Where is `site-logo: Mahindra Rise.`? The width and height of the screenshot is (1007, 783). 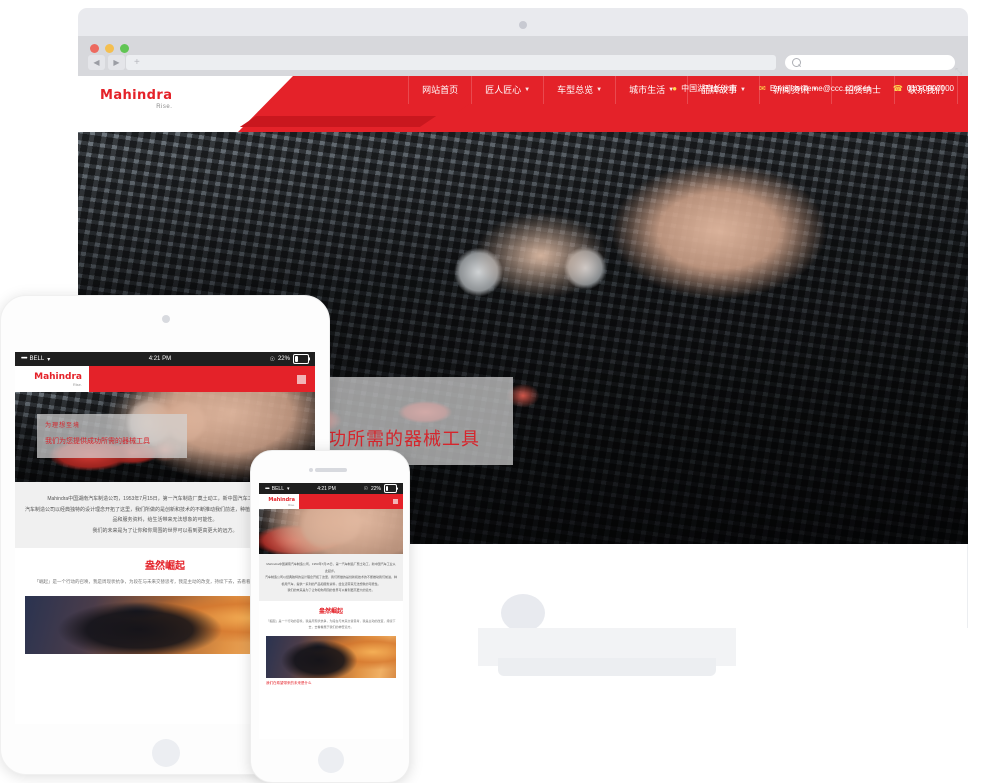
site-logo: Mahindra Rise. is located at coordinates (136, 99).